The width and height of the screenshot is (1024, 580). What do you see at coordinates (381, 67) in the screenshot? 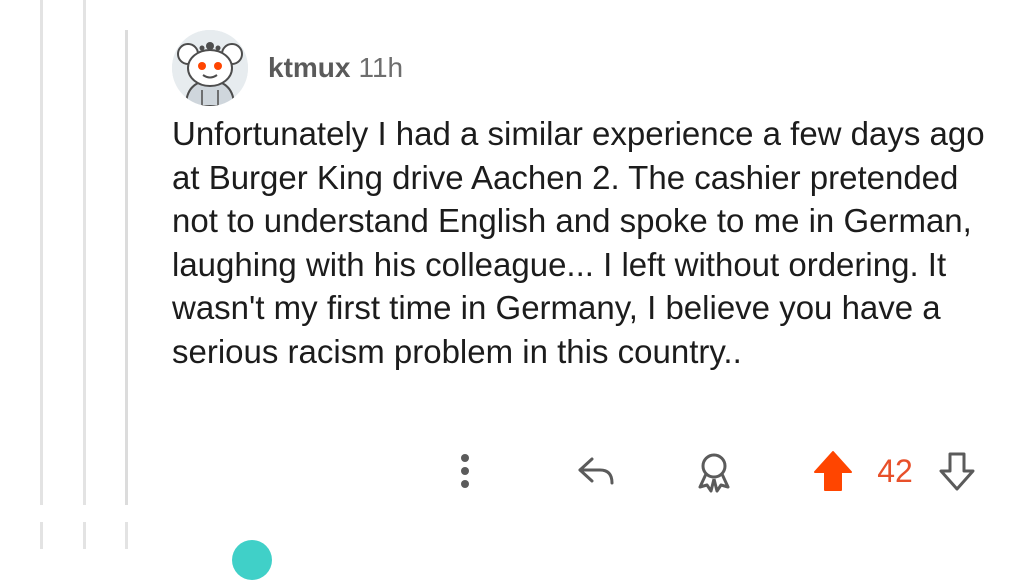
I see `comment-timestamp: 11h` at bounding box center [381, 67].